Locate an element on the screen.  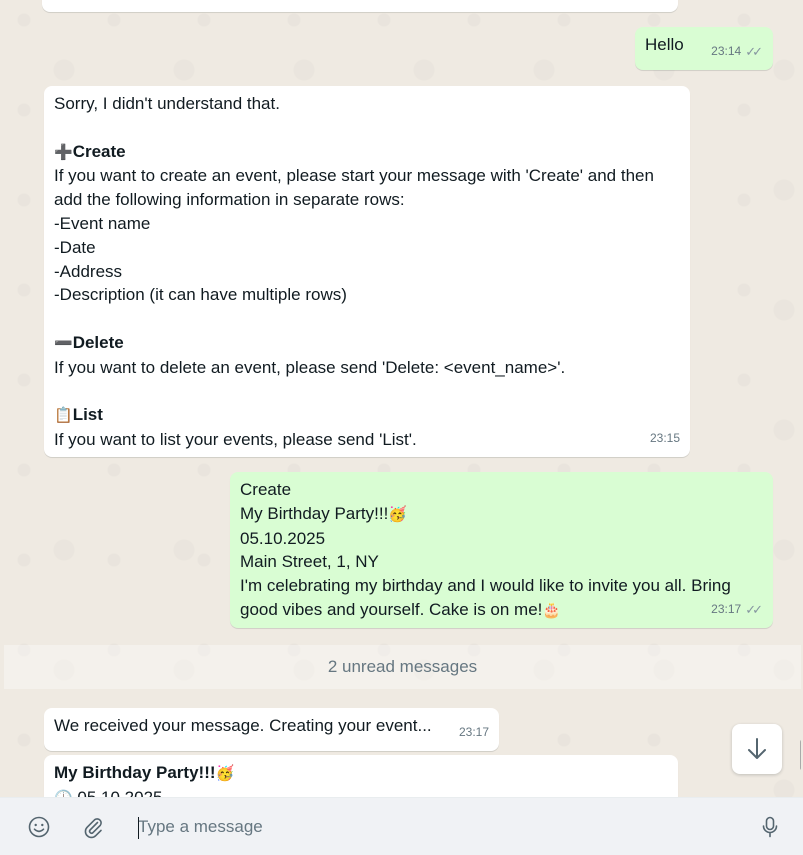
scroll-to-bottom-button is located at coordinates (757, 749).